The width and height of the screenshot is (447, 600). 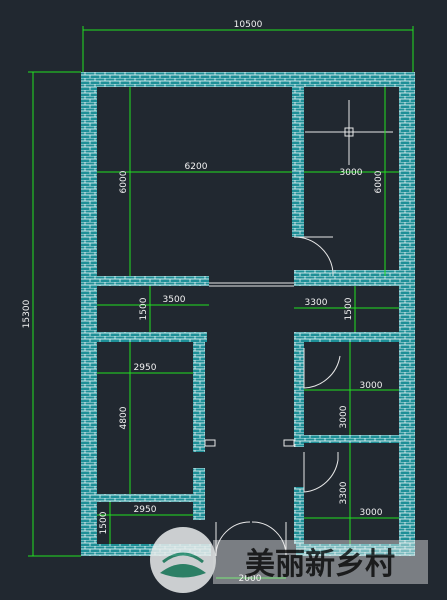 What do you see at coordinates (124, 181) in the screenshot?
I see `upper-left-height-label: 6000` at bounding box center [124, 181].